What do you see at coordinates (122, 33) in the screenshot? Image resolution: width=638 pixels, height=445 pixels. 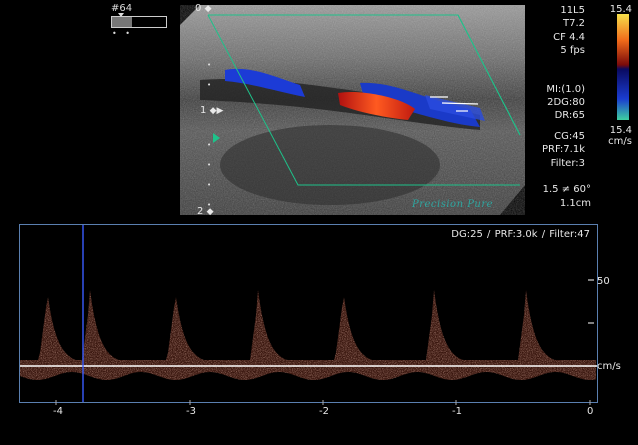 I see `cine-dots: • •` at bounding box center [122, 33].